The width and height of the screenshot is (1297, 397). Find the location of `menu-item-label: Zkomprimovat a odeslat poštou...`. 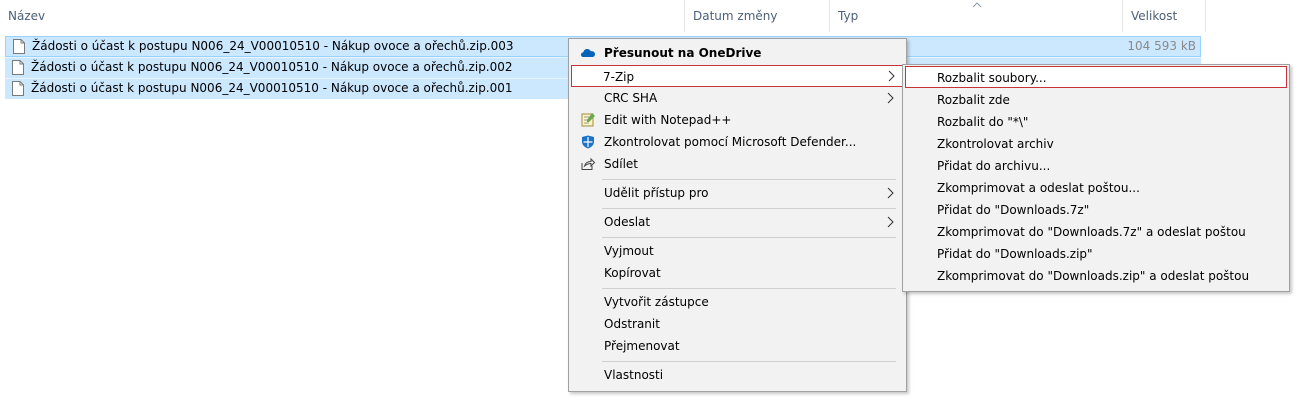

menu-item-label: Zkomprimovat a odeslat poštou... is located at coordinates (1038, 188).